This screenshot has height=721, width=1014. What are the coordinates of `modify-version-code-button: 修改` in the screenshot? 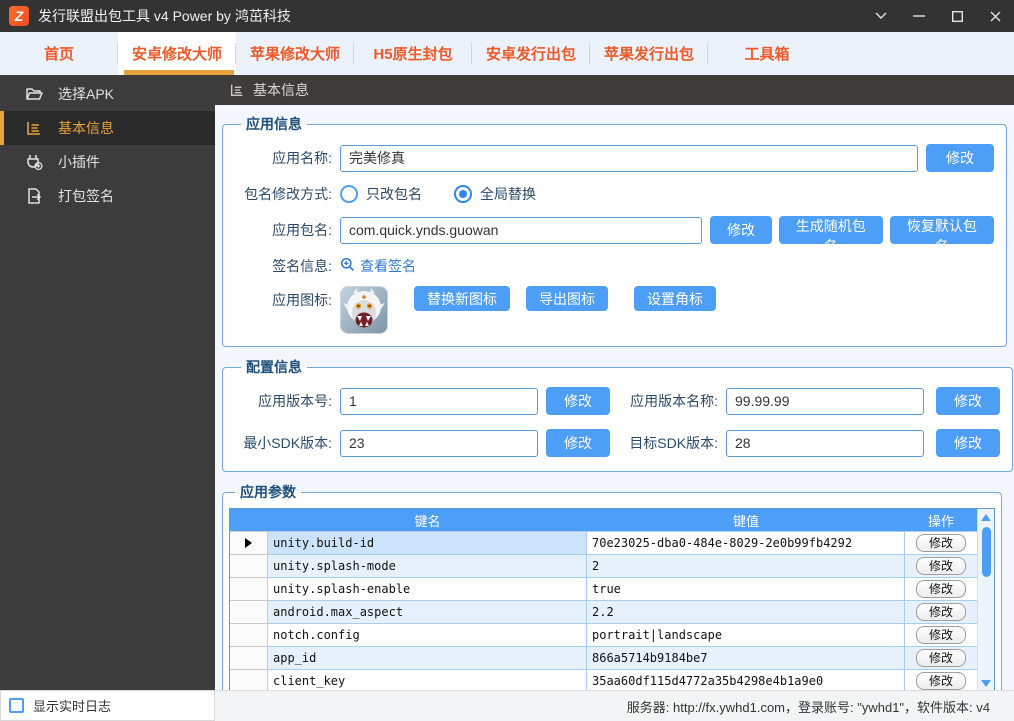 It's located at (578, 401).